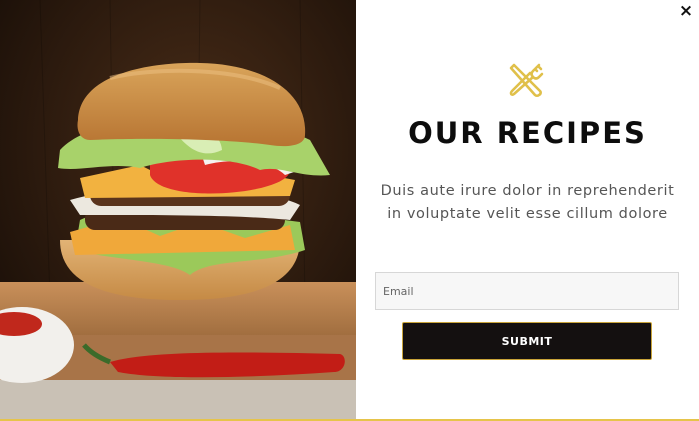 The width and height of the screenshot is (699, 421). Describe the element at coordinates (527, 291) in the screenshot. I see `email-field` at that location.